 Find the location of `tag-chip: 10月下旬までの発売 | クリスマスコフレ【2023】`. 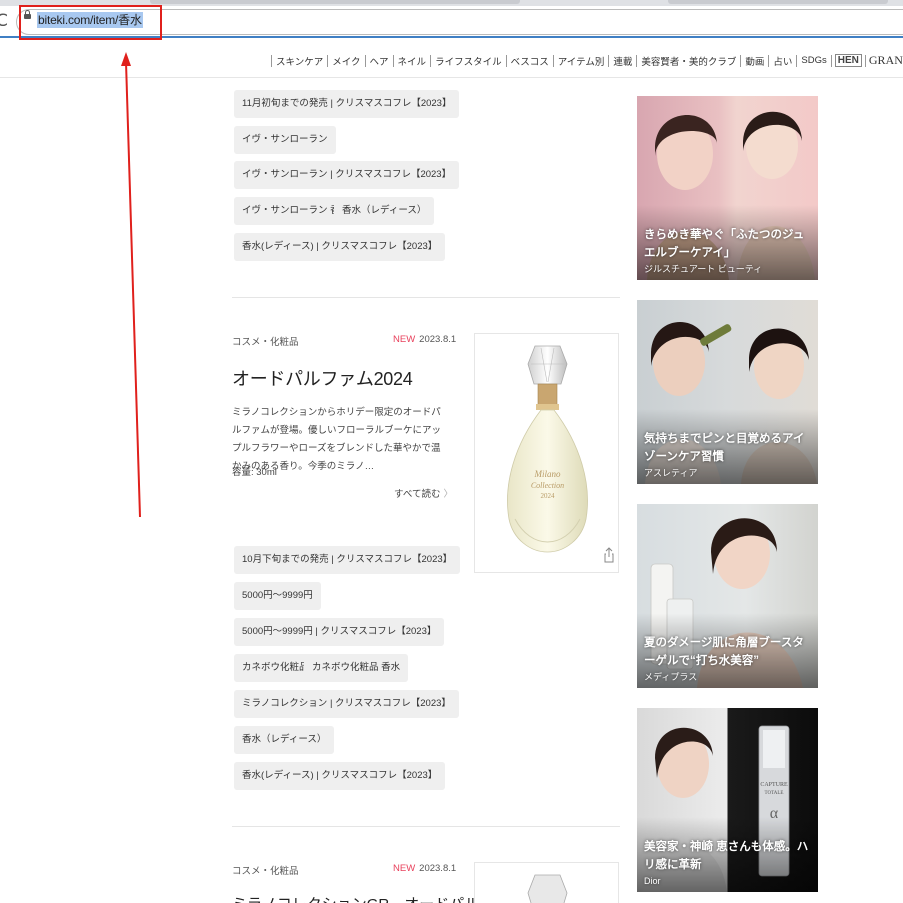

tag-chip: 10月下旬までの発売 | クリスマスコフレ【2023】 is located at coordinates (347, 560).